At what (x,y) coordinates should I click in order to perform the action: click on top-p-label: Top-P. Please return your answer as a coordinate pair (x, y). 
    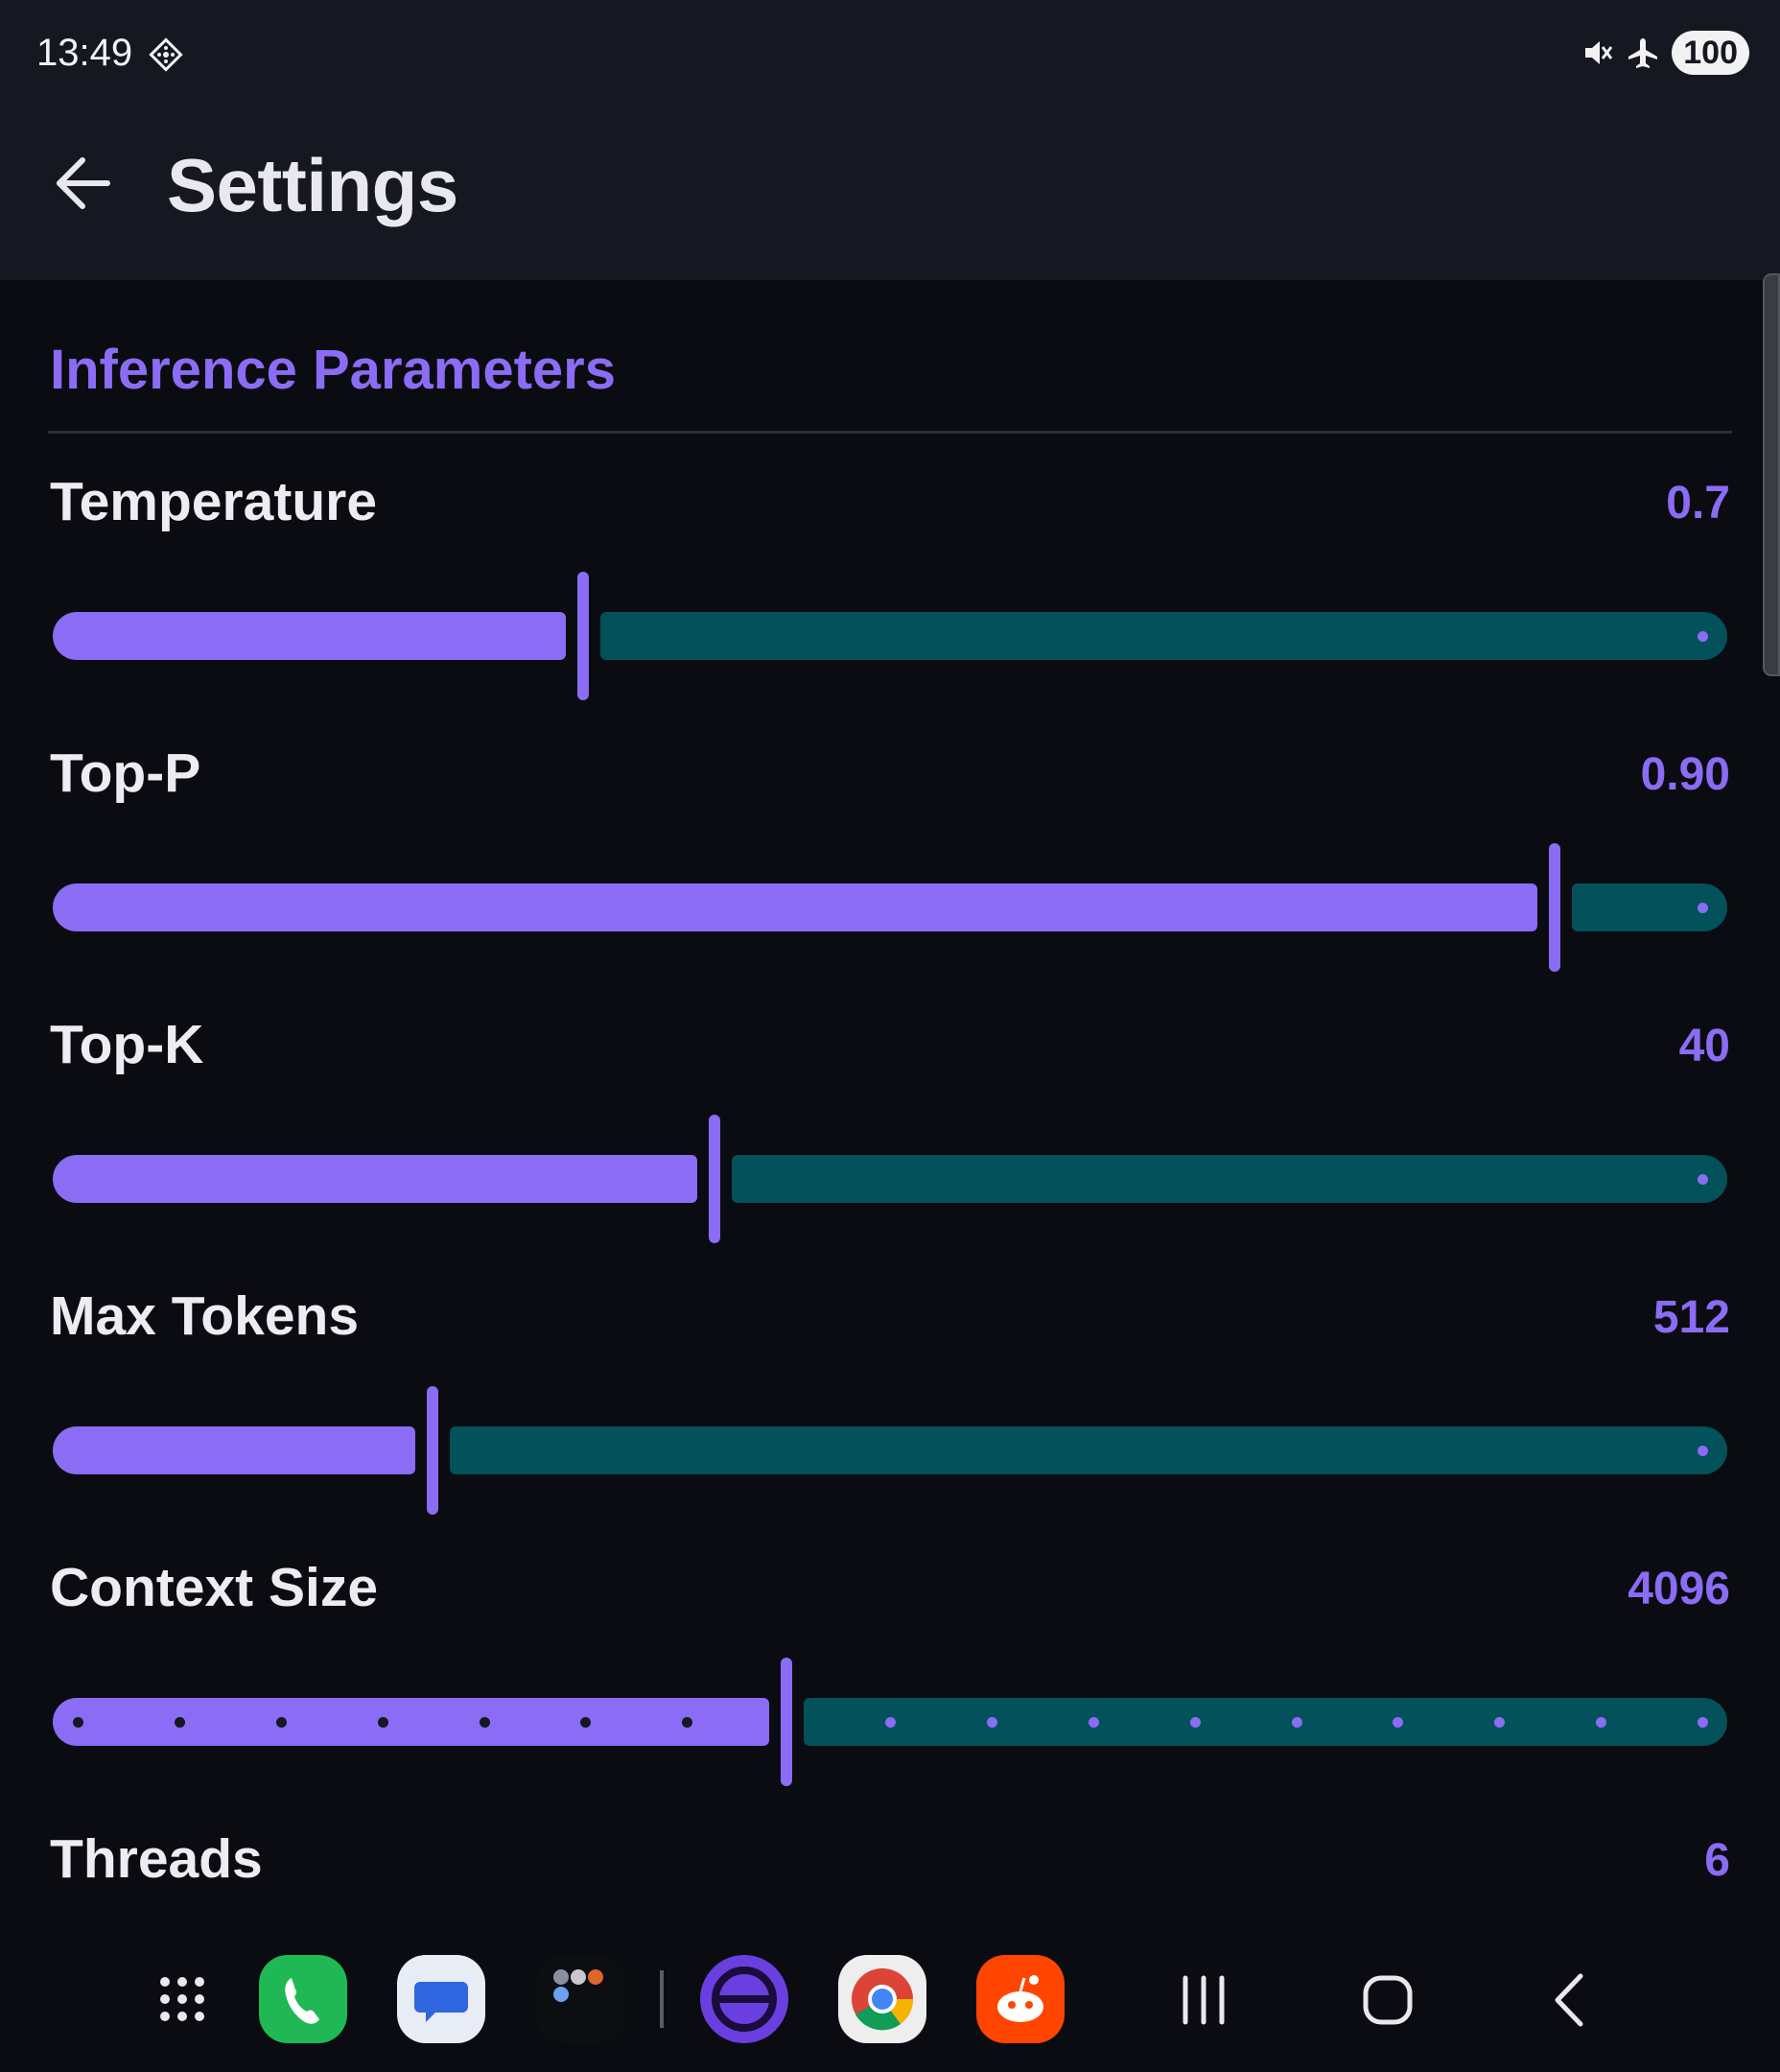
    Looking at the image, I should click on (126, 773).